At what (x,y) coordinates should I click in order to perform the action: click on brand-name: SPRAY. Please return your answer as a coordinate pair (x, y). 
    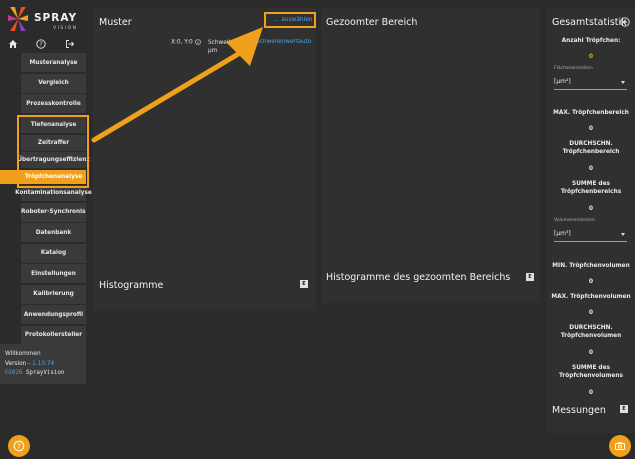
    Looking at the image, I should click on (56, 18).